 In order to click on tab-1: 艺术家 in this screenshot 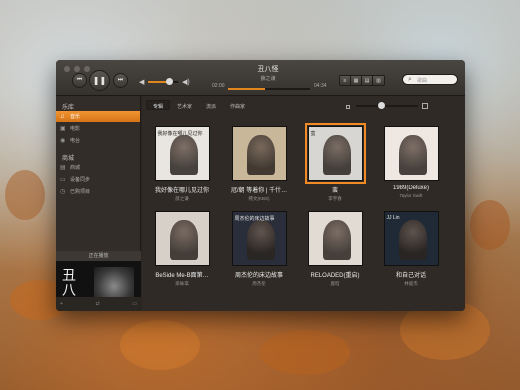, I will do `click(184, 105)`.